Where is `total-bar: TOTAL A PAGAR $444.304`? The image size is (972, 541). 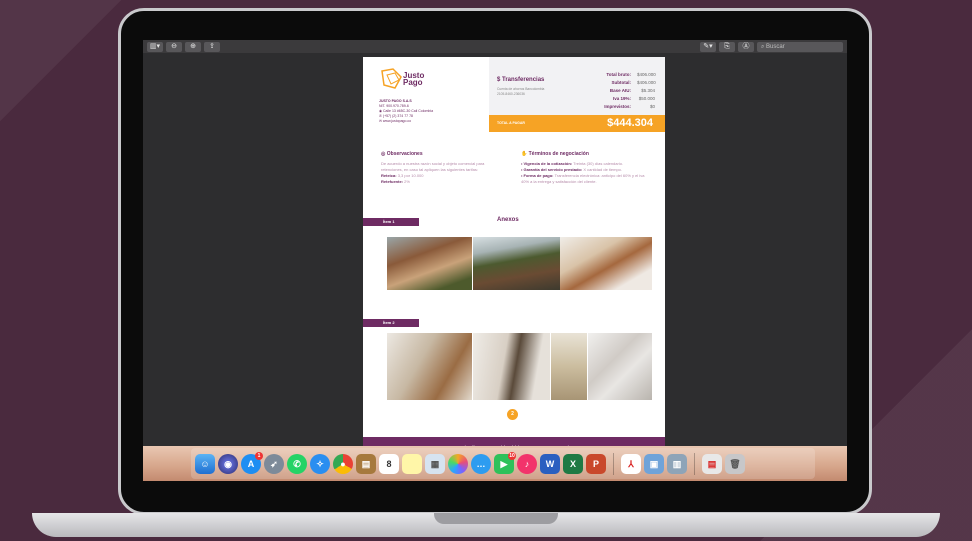
total-bar: TOTAL A PAGAR $444.304 is located at coordinates (577, 123).